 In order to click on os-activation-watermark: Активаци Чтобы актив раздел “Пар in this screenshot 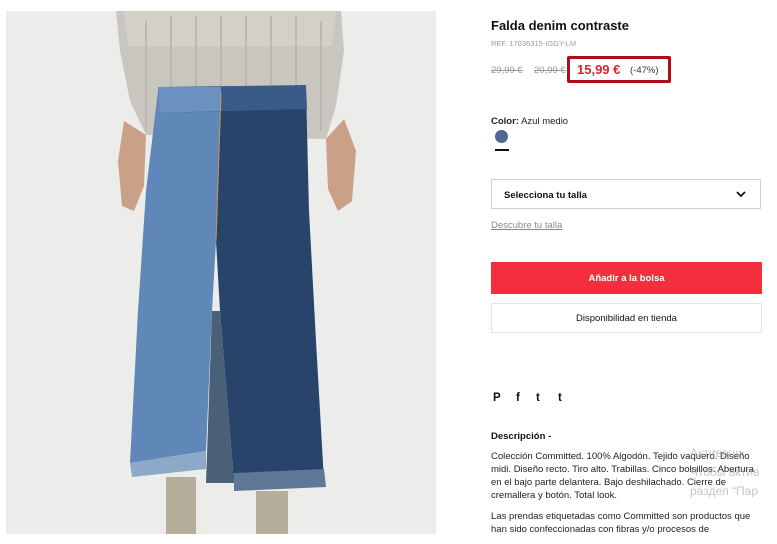, I will do `click(733, 472)`.